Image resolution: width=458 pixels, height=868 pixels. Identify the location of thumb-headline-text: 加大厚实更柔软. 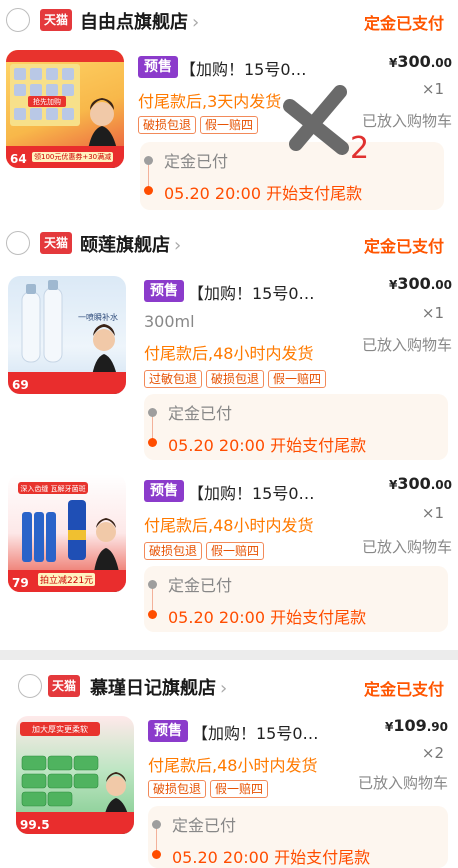
(60, 729).